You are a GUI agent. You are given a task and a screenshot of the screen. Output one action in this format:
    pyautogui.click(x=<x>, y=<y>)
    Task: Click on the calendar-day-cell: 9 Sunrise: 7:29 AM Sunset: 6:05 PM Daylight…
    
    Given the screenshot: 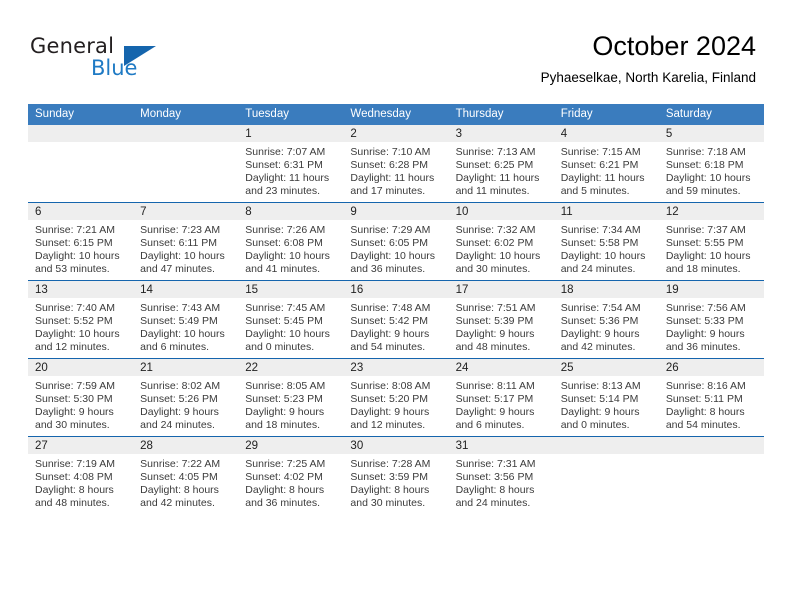 What is the action you would take?
    pyautogui.click(x=396, y=241)
    